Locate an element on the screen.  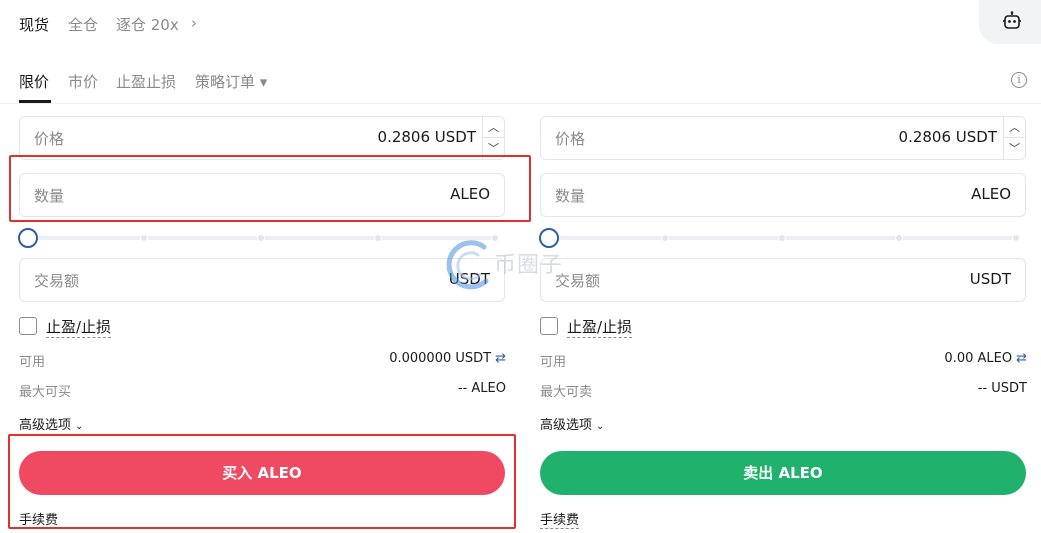
max-buy-value: -- ALEO is located at coordinates (481, 388).